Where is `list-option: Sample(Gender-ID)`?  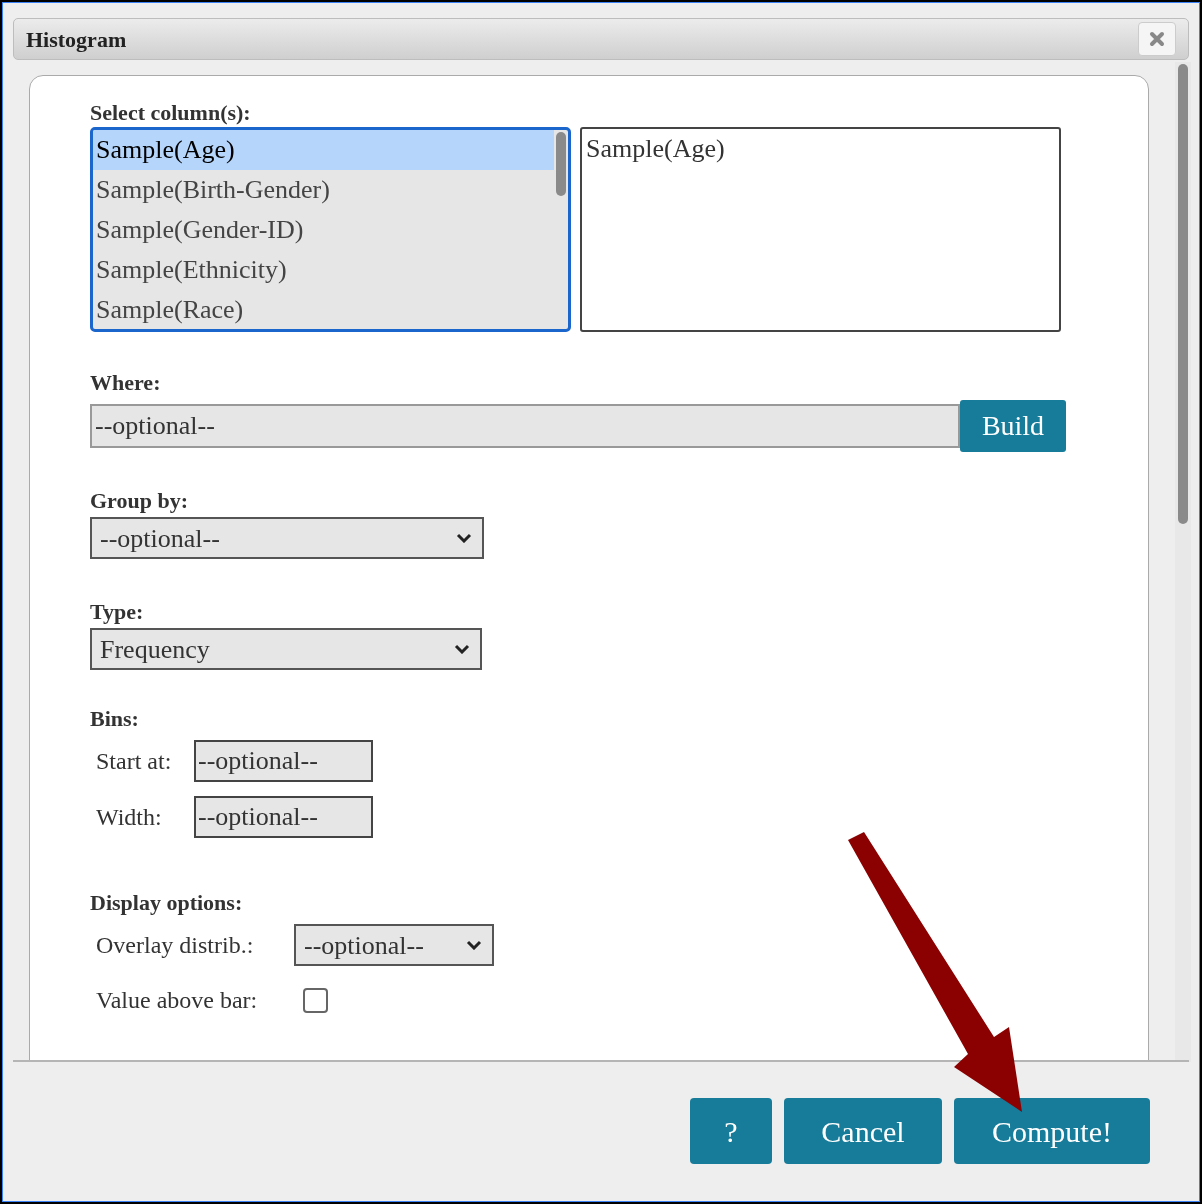
list-option: Sample(Gender-ID) is located at coordinates (323, 230).